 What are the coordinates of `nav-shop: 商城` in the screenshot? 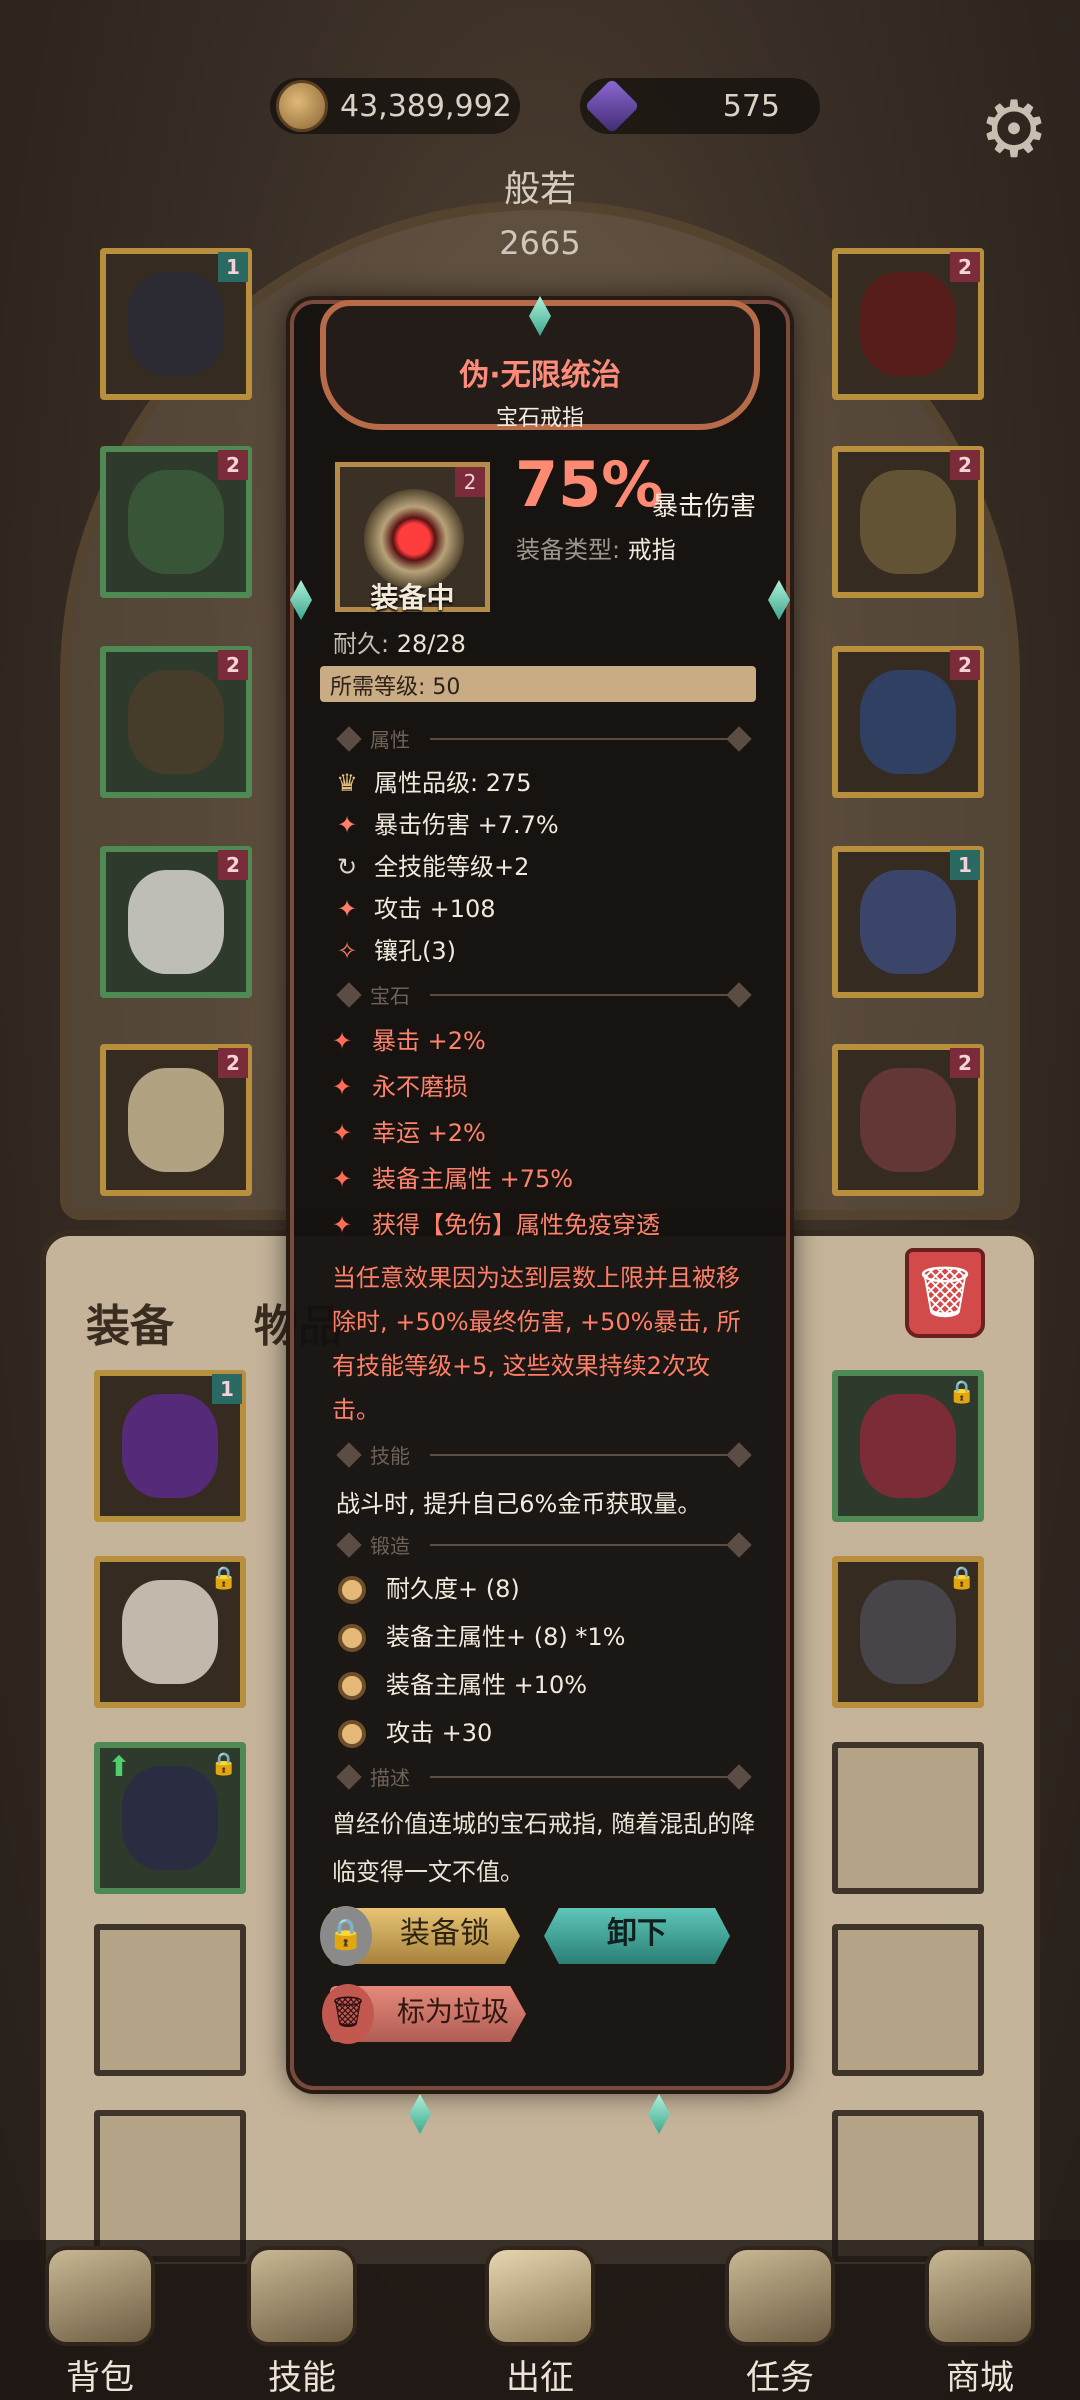 It's located at (980, 2320).